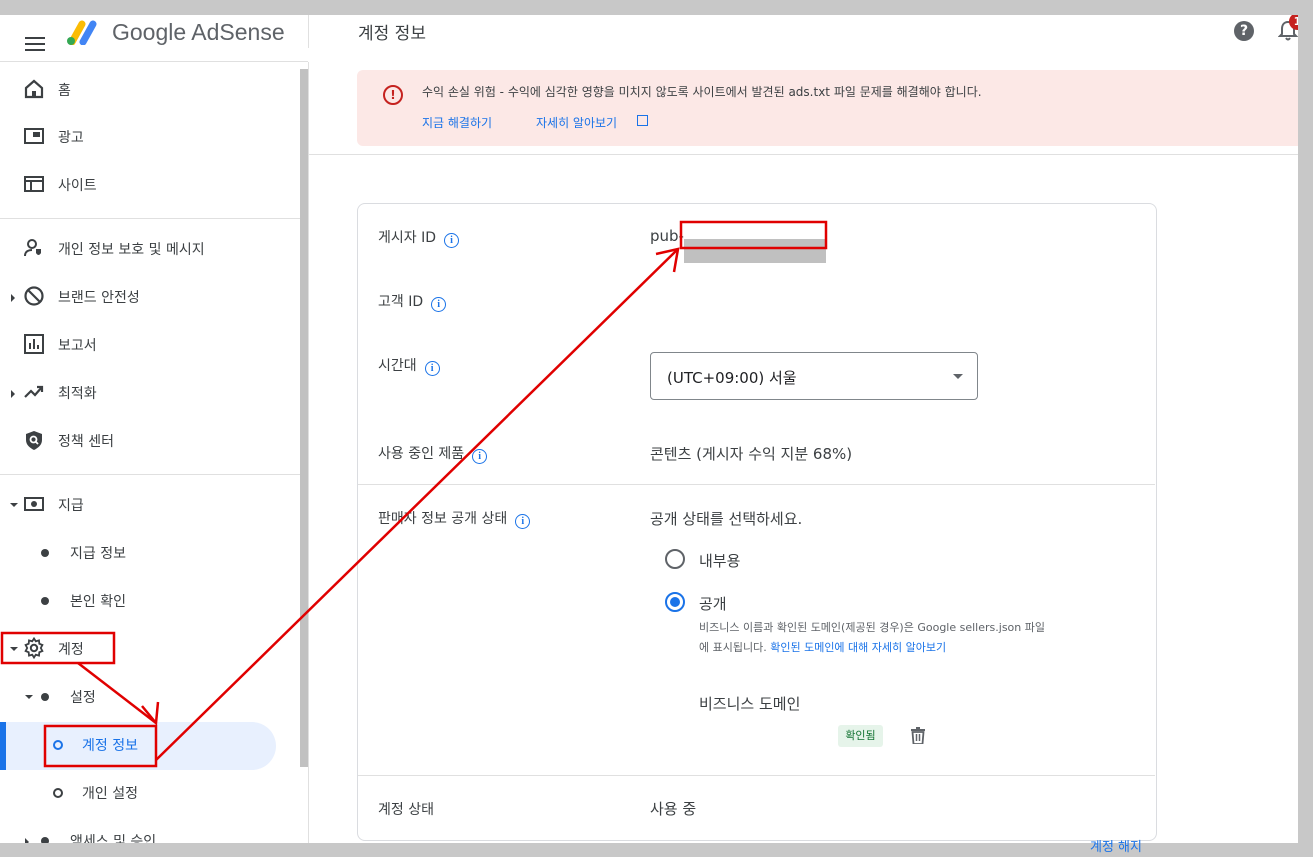  What do you see at coordinates (457, 122) in the screenshot?
I see `fix-now-link: 지금 해결하기` at bounding box center [457, 122].